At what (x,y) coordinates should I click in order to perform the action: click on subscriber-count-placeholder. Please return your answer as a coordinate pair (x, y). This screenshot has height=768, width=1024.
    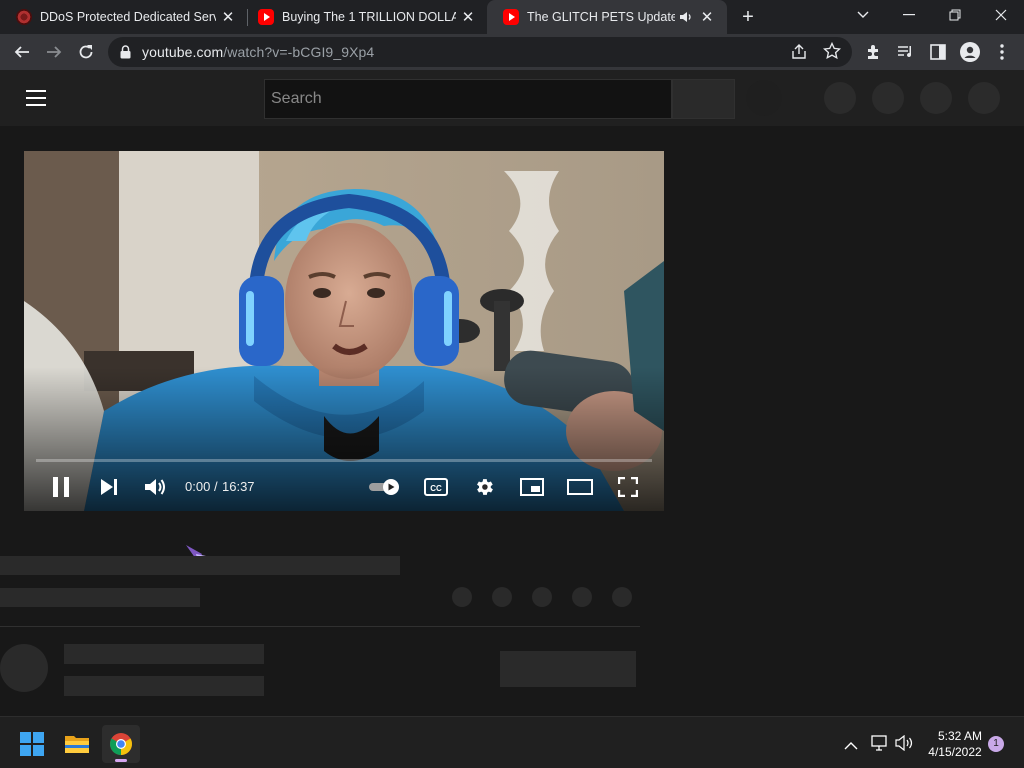
    Looking at the image, I should click on (164, 686).